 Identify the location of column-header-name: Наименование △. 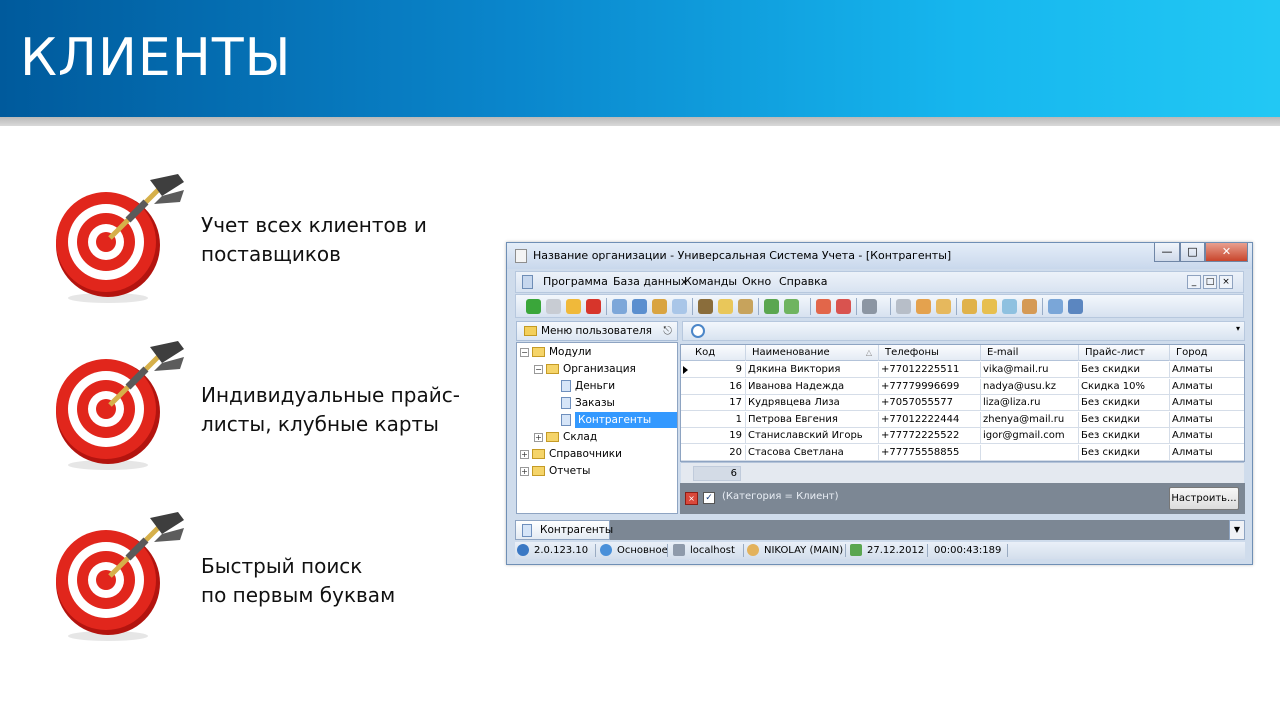
(812, 353).